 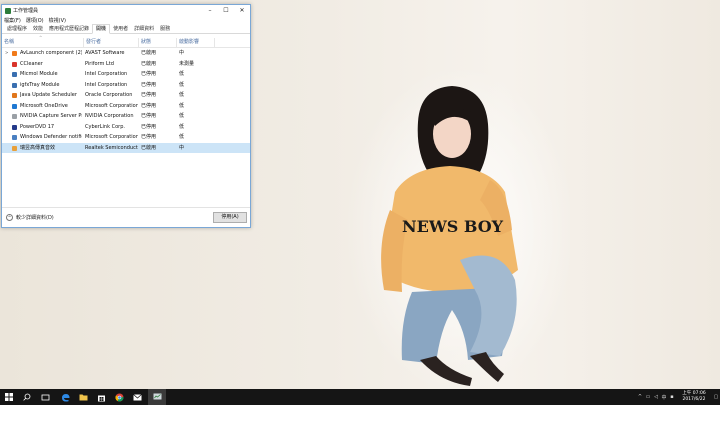 What do you see at coordinates (126, 127) in the screenshot?
I see `table-row: PowerDVD 17 CyberLink Corp. 已停用 低` at bounding box center [126, 127].